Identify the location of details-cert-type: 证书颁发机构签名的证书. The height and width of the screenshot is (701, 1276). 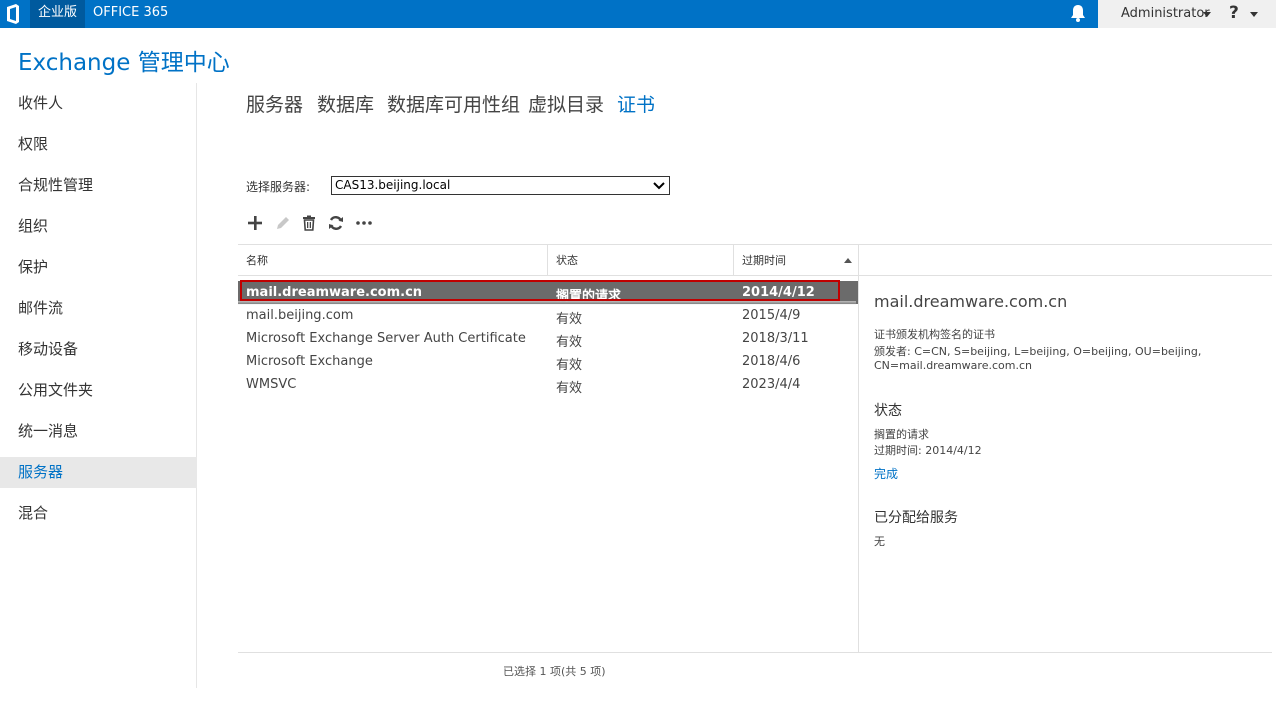
(934, 334).